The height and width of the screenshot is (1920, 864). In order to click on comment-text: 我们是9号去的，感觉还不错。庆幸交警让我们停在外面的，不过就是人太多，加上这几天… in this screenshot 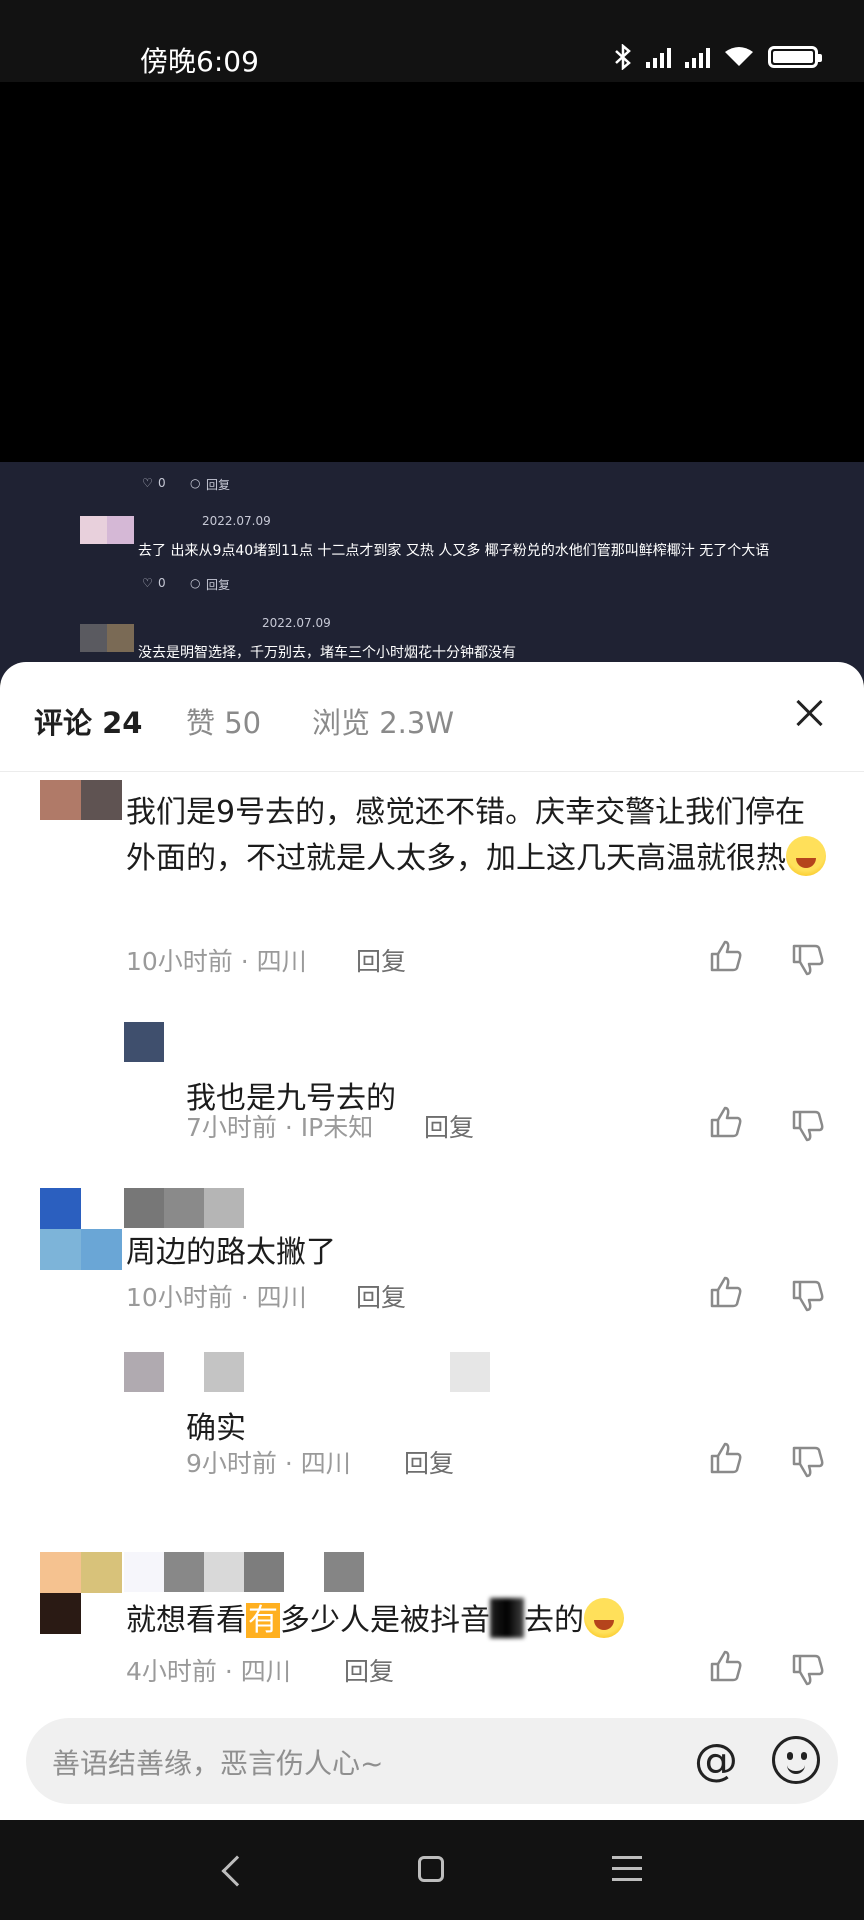, I will do `click(476, 836)`.